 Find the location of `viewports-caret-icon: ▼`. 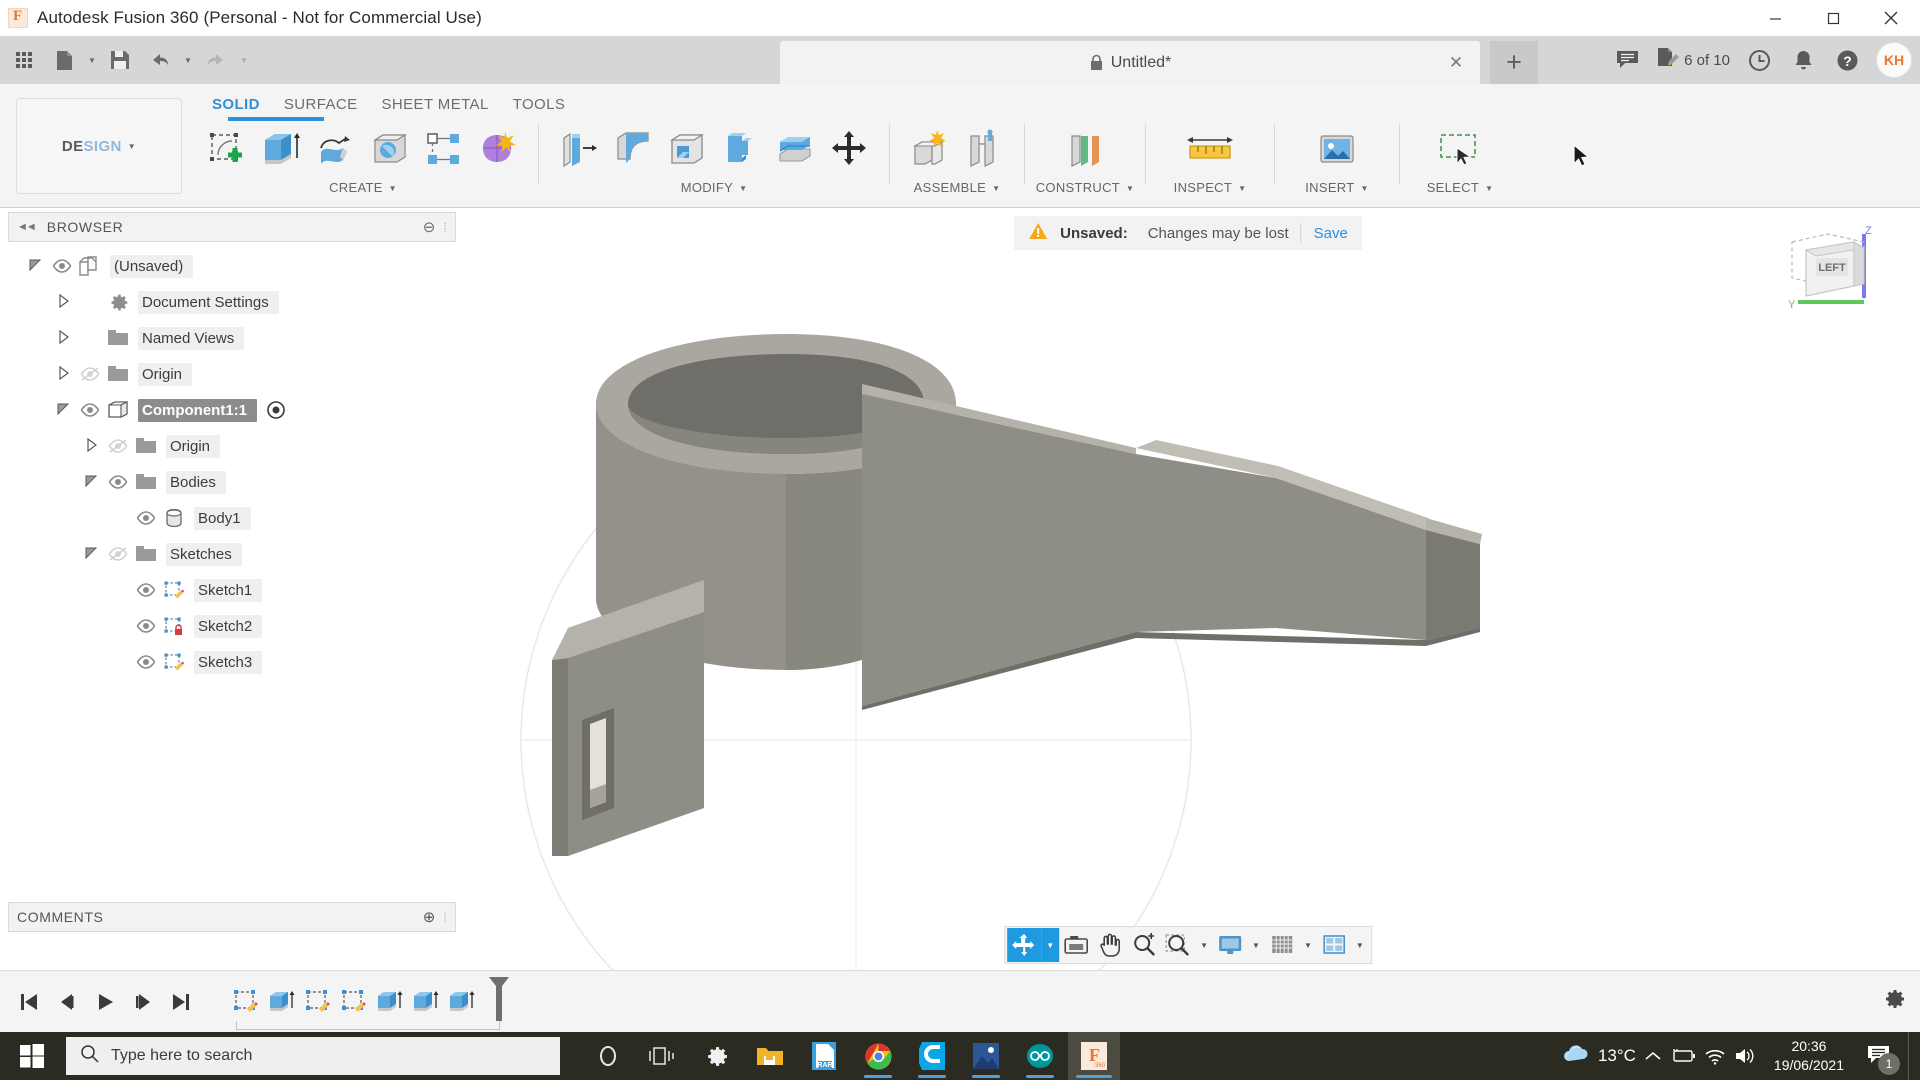

viewports-caret-icon: ▼ is located at coordinates (1360, 945).